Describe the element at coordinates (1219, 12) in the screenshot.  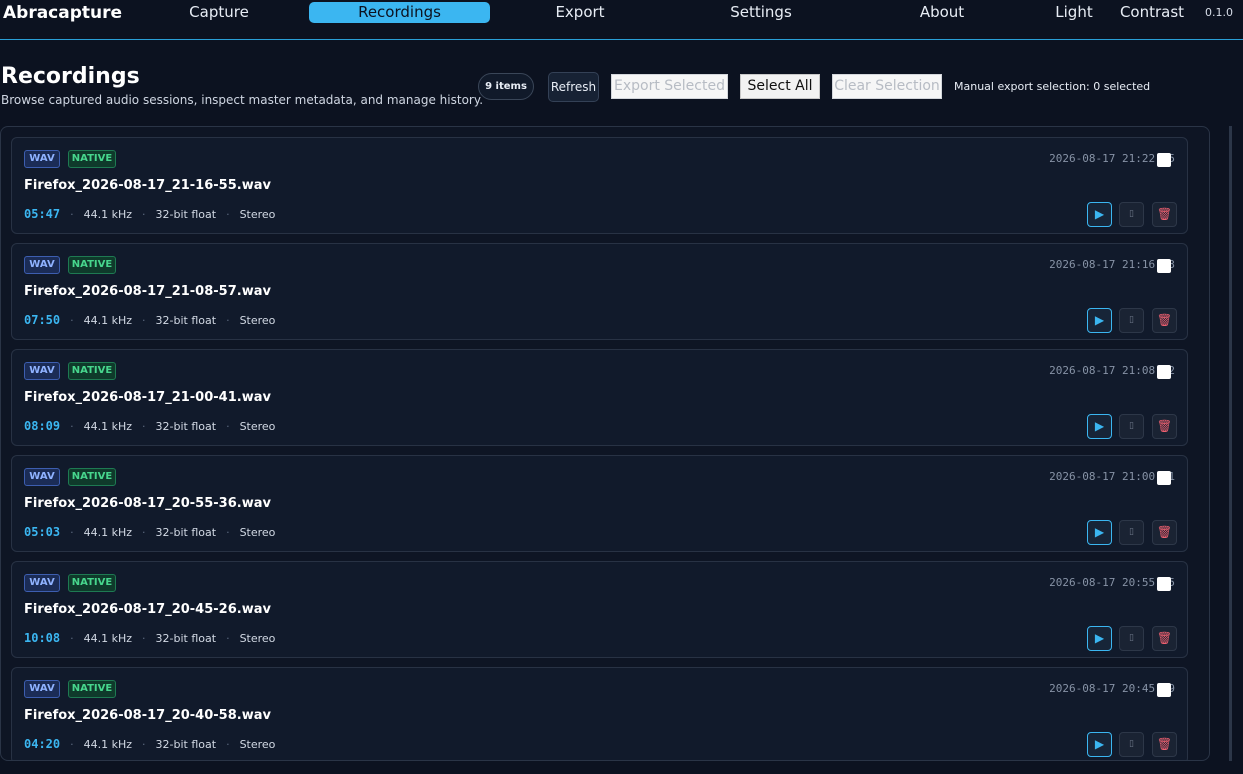
I see `app-version: 0.1.0` at that location.